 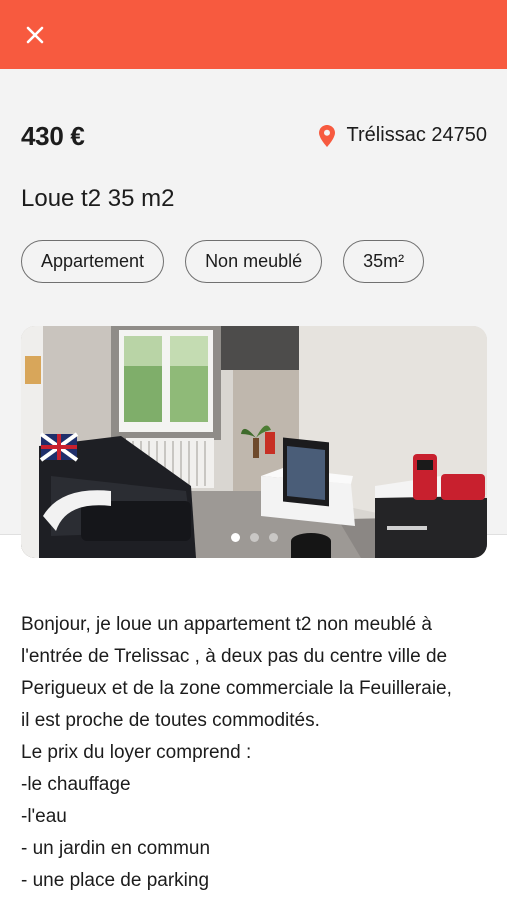 I want to click on description-line: il est proche de toutes commodités., so click(x=170, y=720).